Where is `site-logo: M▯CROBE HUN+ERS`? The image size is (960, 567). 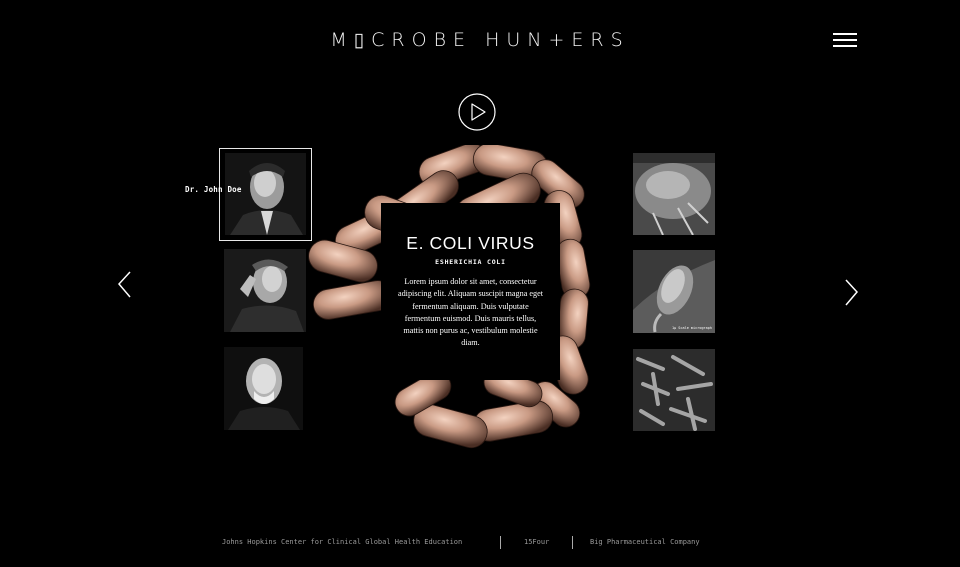 site-logo: M▯CROBE HUN+ERS is located at coordinates (480, 40).